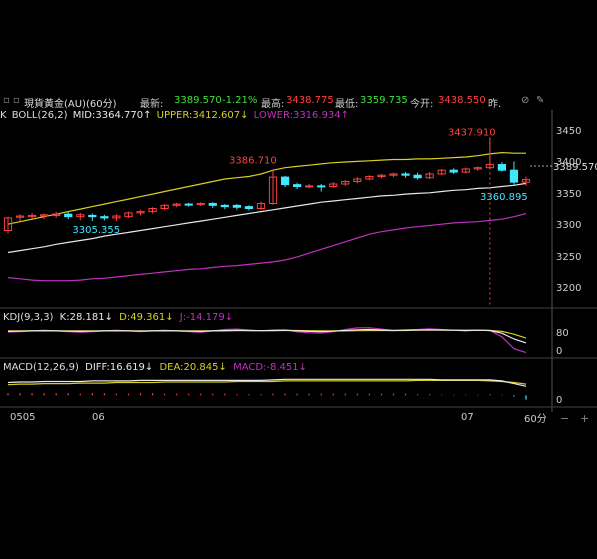 The width and height of the screenshot is (597, 559). I want to click on macd-title: MACD(12,26,9), so click(41, 367).